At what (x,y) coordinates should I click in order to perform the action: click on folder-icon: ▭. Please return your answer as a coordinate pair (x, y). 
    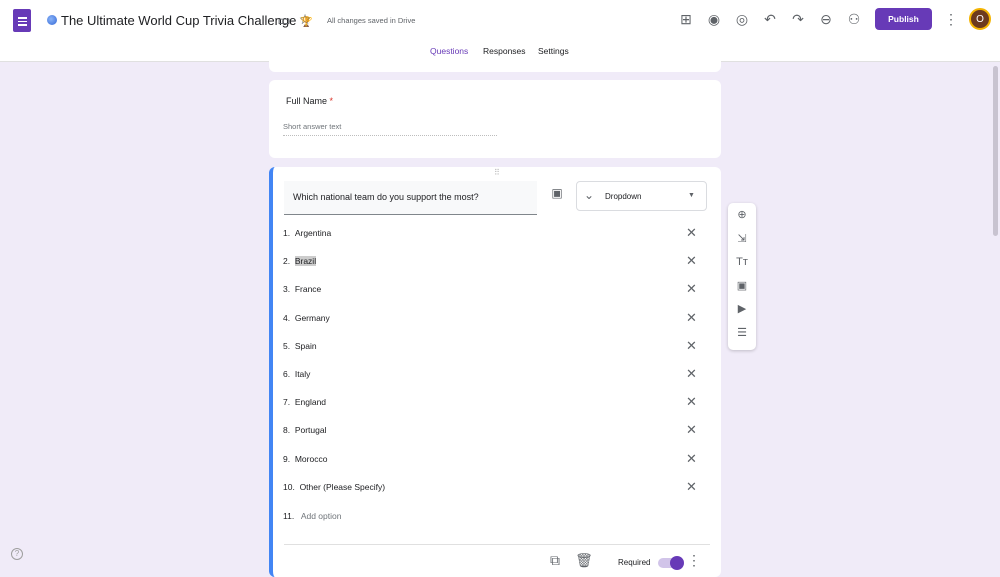
    Looking at the image, I should click on (284, 20).